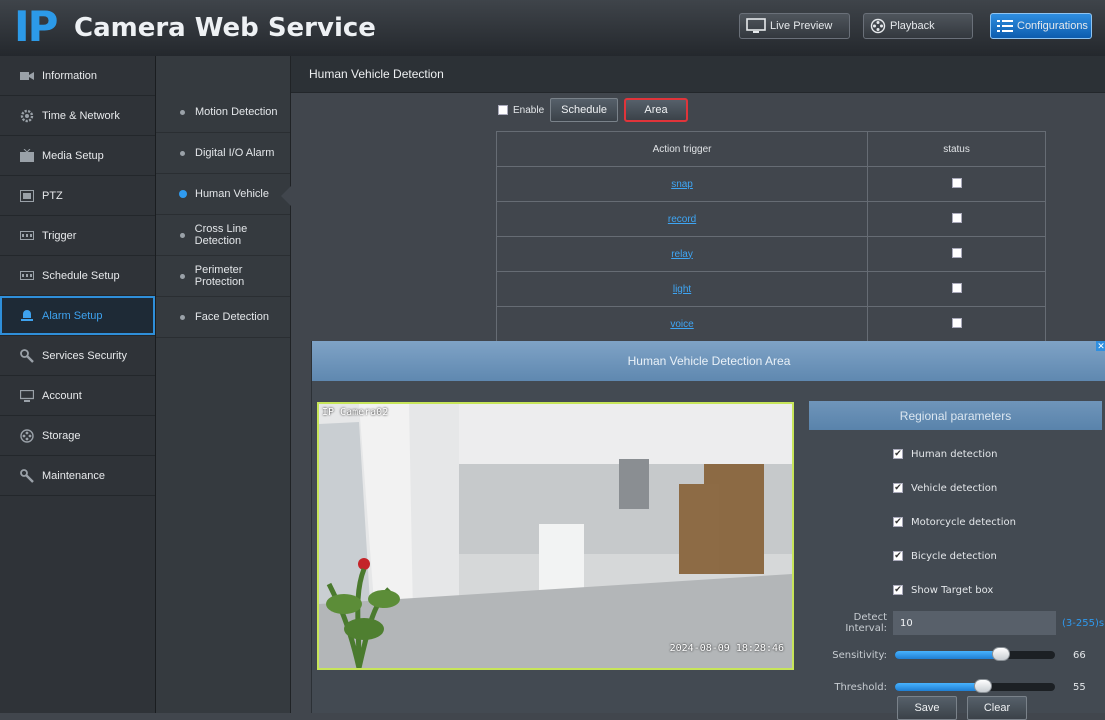  What do you see at coordinates (918, 26) in the screenshot?
I see `playback-button: Playback` at bounding box center [918, 26].